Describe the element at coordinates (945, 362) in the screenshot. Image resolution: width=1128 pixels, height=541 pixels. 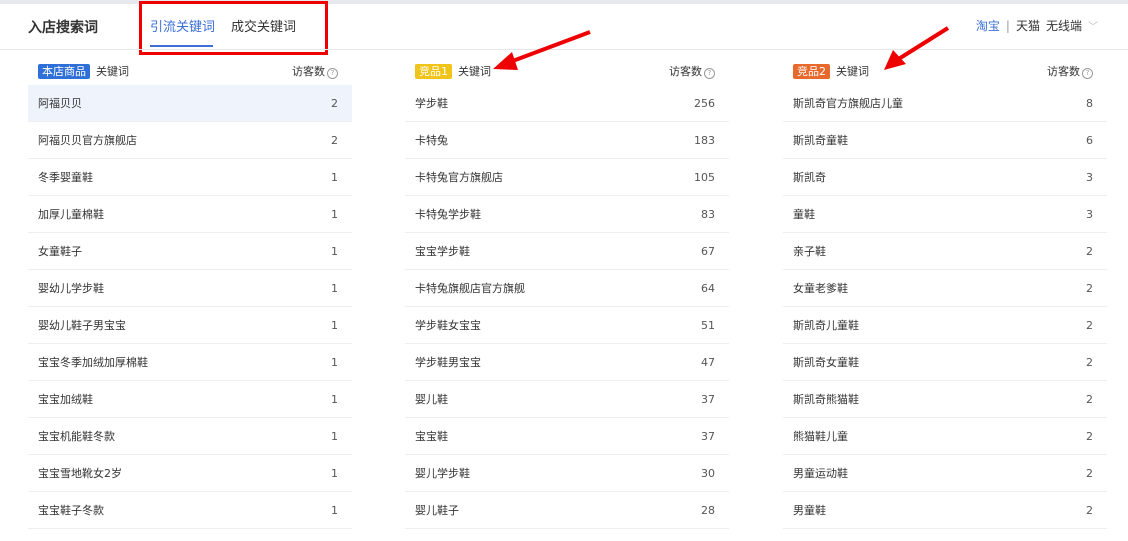
I see `table-row: 斯凯奇女童鞋 2` at that location.